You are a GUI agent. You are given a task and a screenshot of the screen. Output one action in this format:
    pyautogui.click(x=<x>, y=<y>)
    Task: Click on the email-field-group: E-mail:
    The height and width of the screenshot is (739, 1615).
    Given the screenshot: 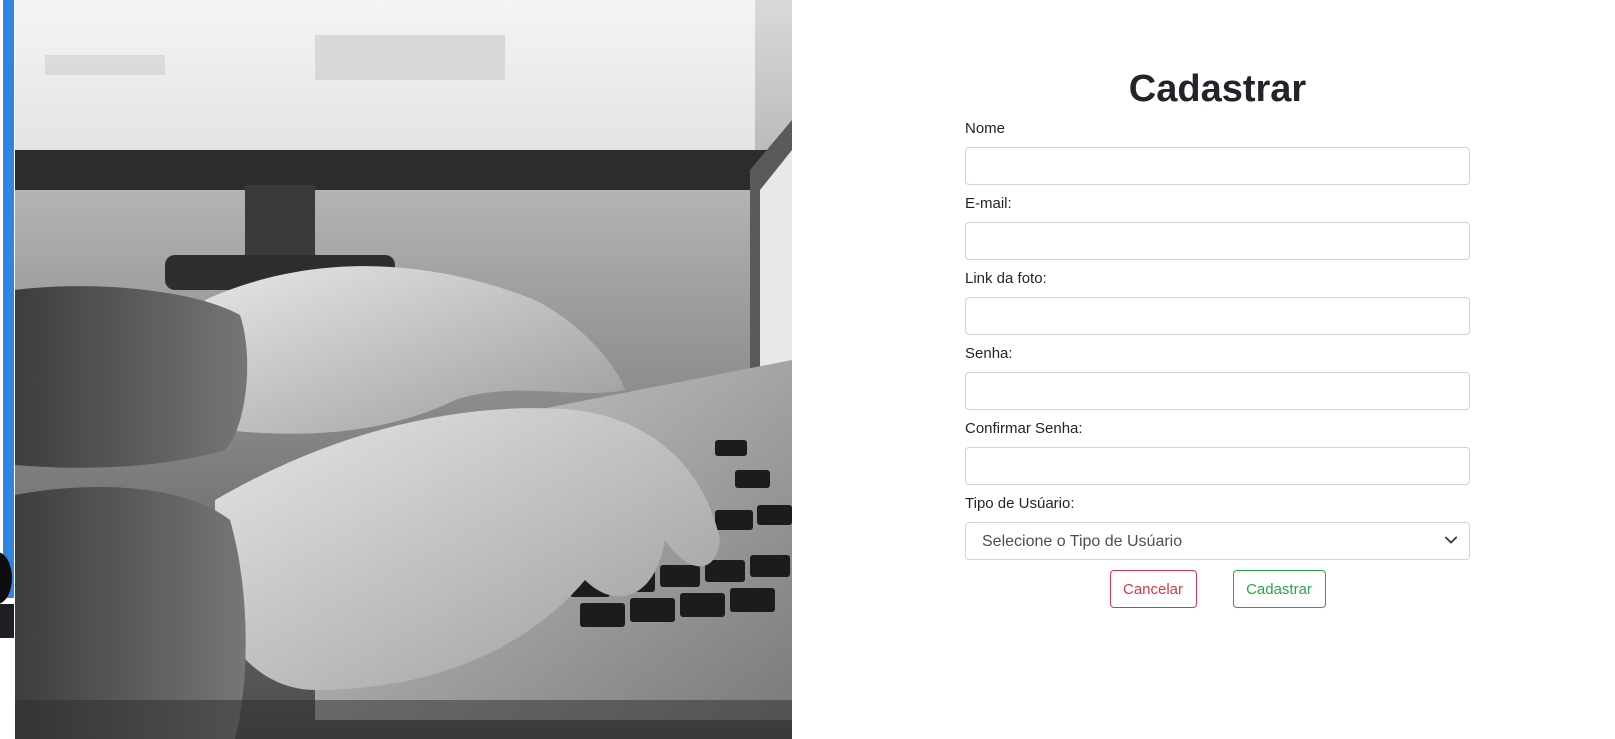 What is the action you would take?
    pyautogui.click(x=1217, y=227)
    